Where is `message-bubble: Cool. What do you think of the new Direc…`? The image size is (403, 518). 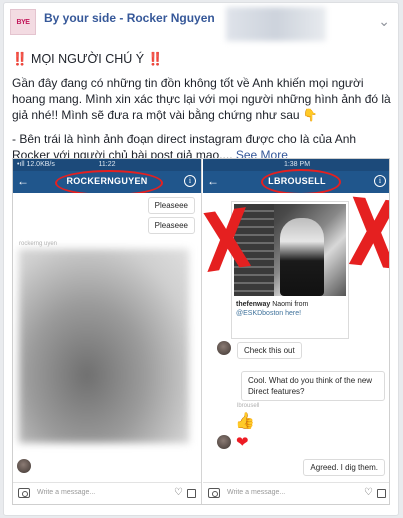
message-bubble: Cool. What do you think of the new Direc… is located at coordinates (313, 386).